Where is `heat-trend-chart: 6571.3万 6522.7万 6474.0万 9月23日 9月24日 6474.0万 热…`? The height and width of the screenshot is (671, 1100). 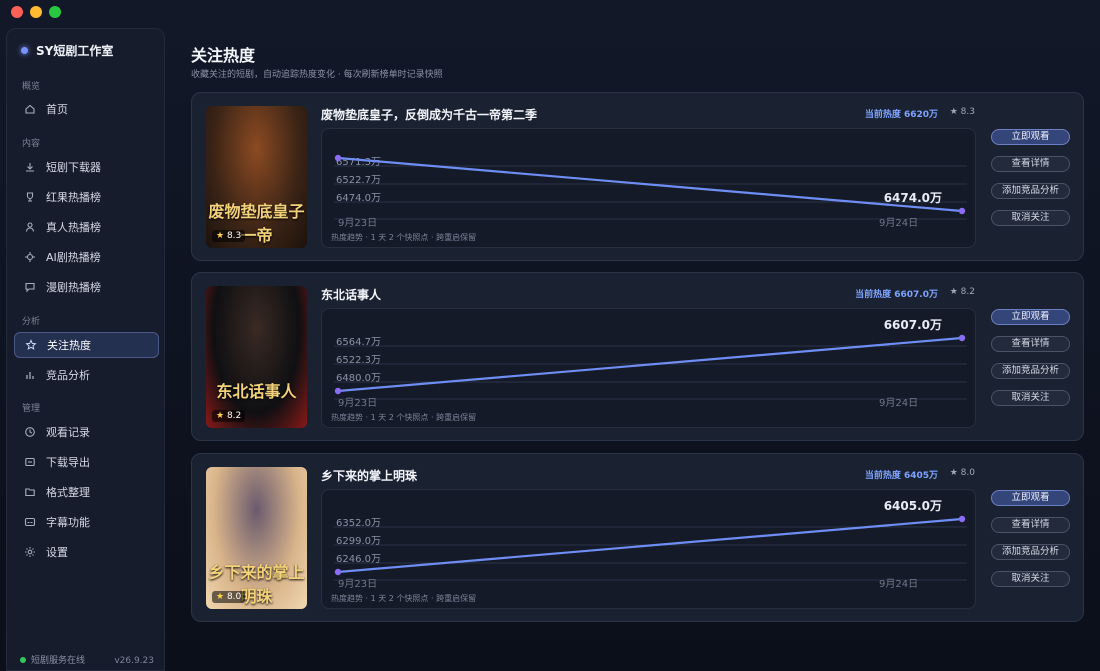 heat-trend-chart: 6571.3万 6522.7万 6474.0万 9月23日 9月24日 6474.0万 热… is located at coordinates (648, 188).